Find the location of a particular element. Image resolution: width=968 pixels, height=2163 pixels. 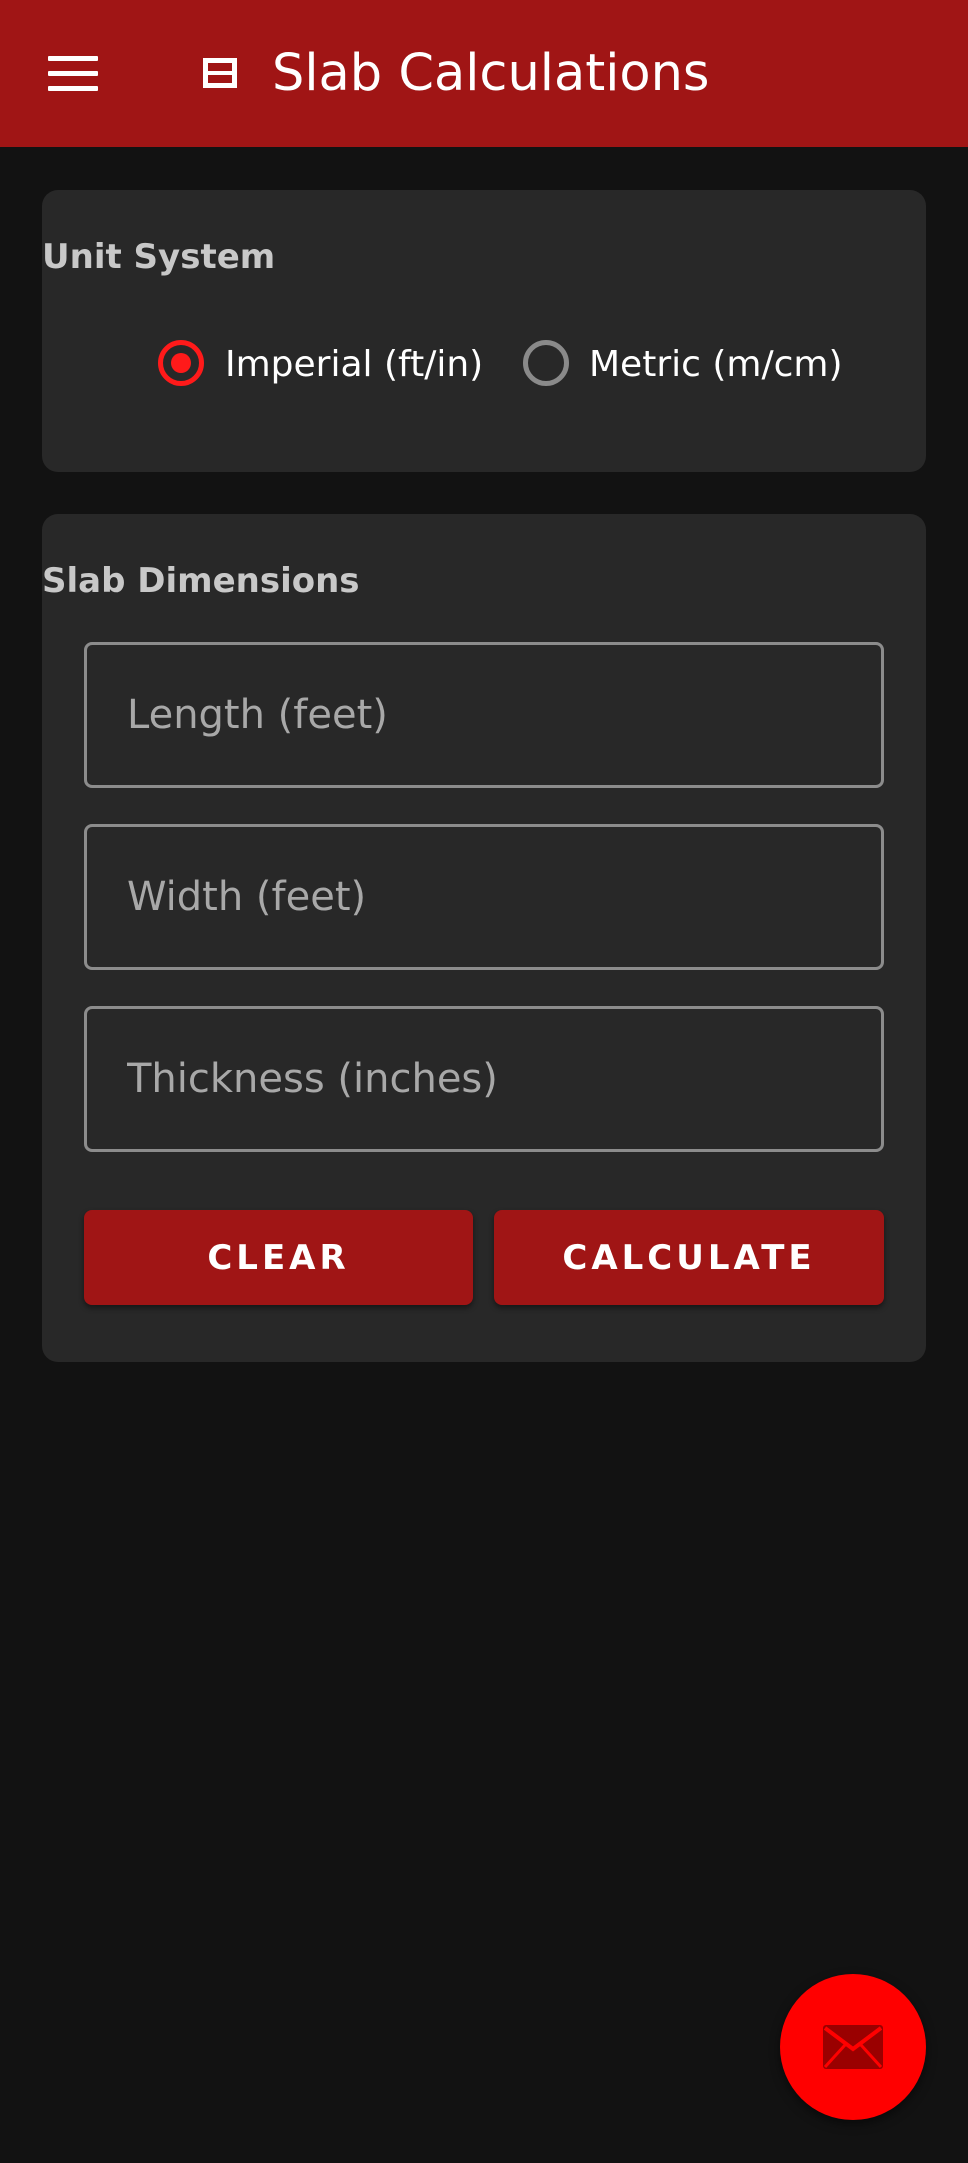

thickness-input is located at coordinates (484, 1079).